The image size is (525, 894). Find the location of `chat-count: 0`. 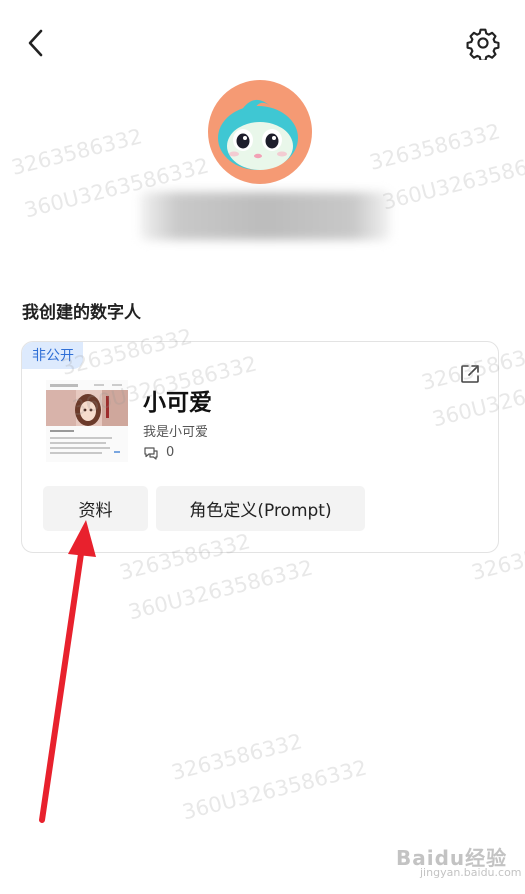

chat-count: 0 is located at coordinates (158, 452).